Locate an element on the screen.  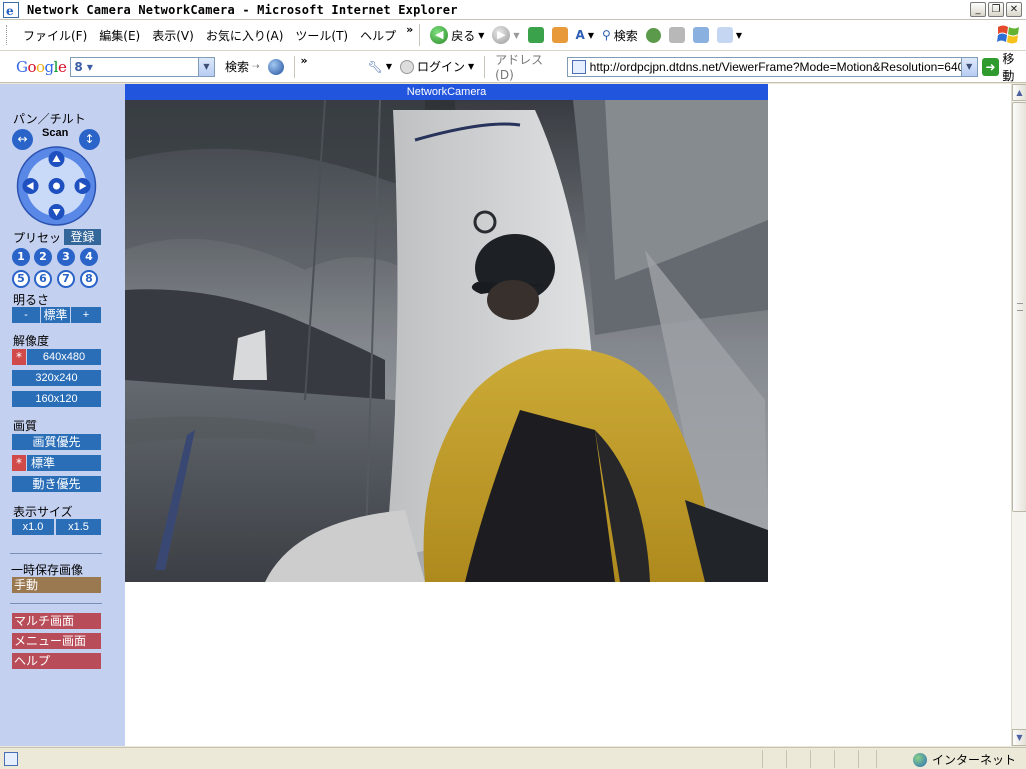
internet-globe-icon is located at coordinates (919, 759).